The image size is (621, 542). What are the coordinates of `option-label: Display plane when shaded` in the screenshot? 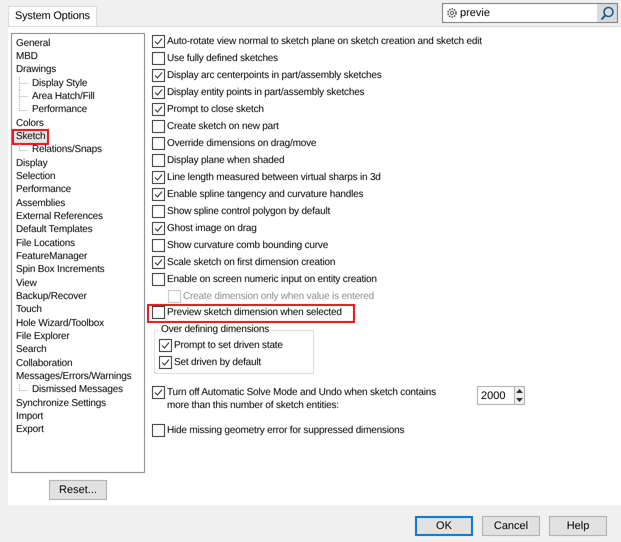 It's located at (225, 160).